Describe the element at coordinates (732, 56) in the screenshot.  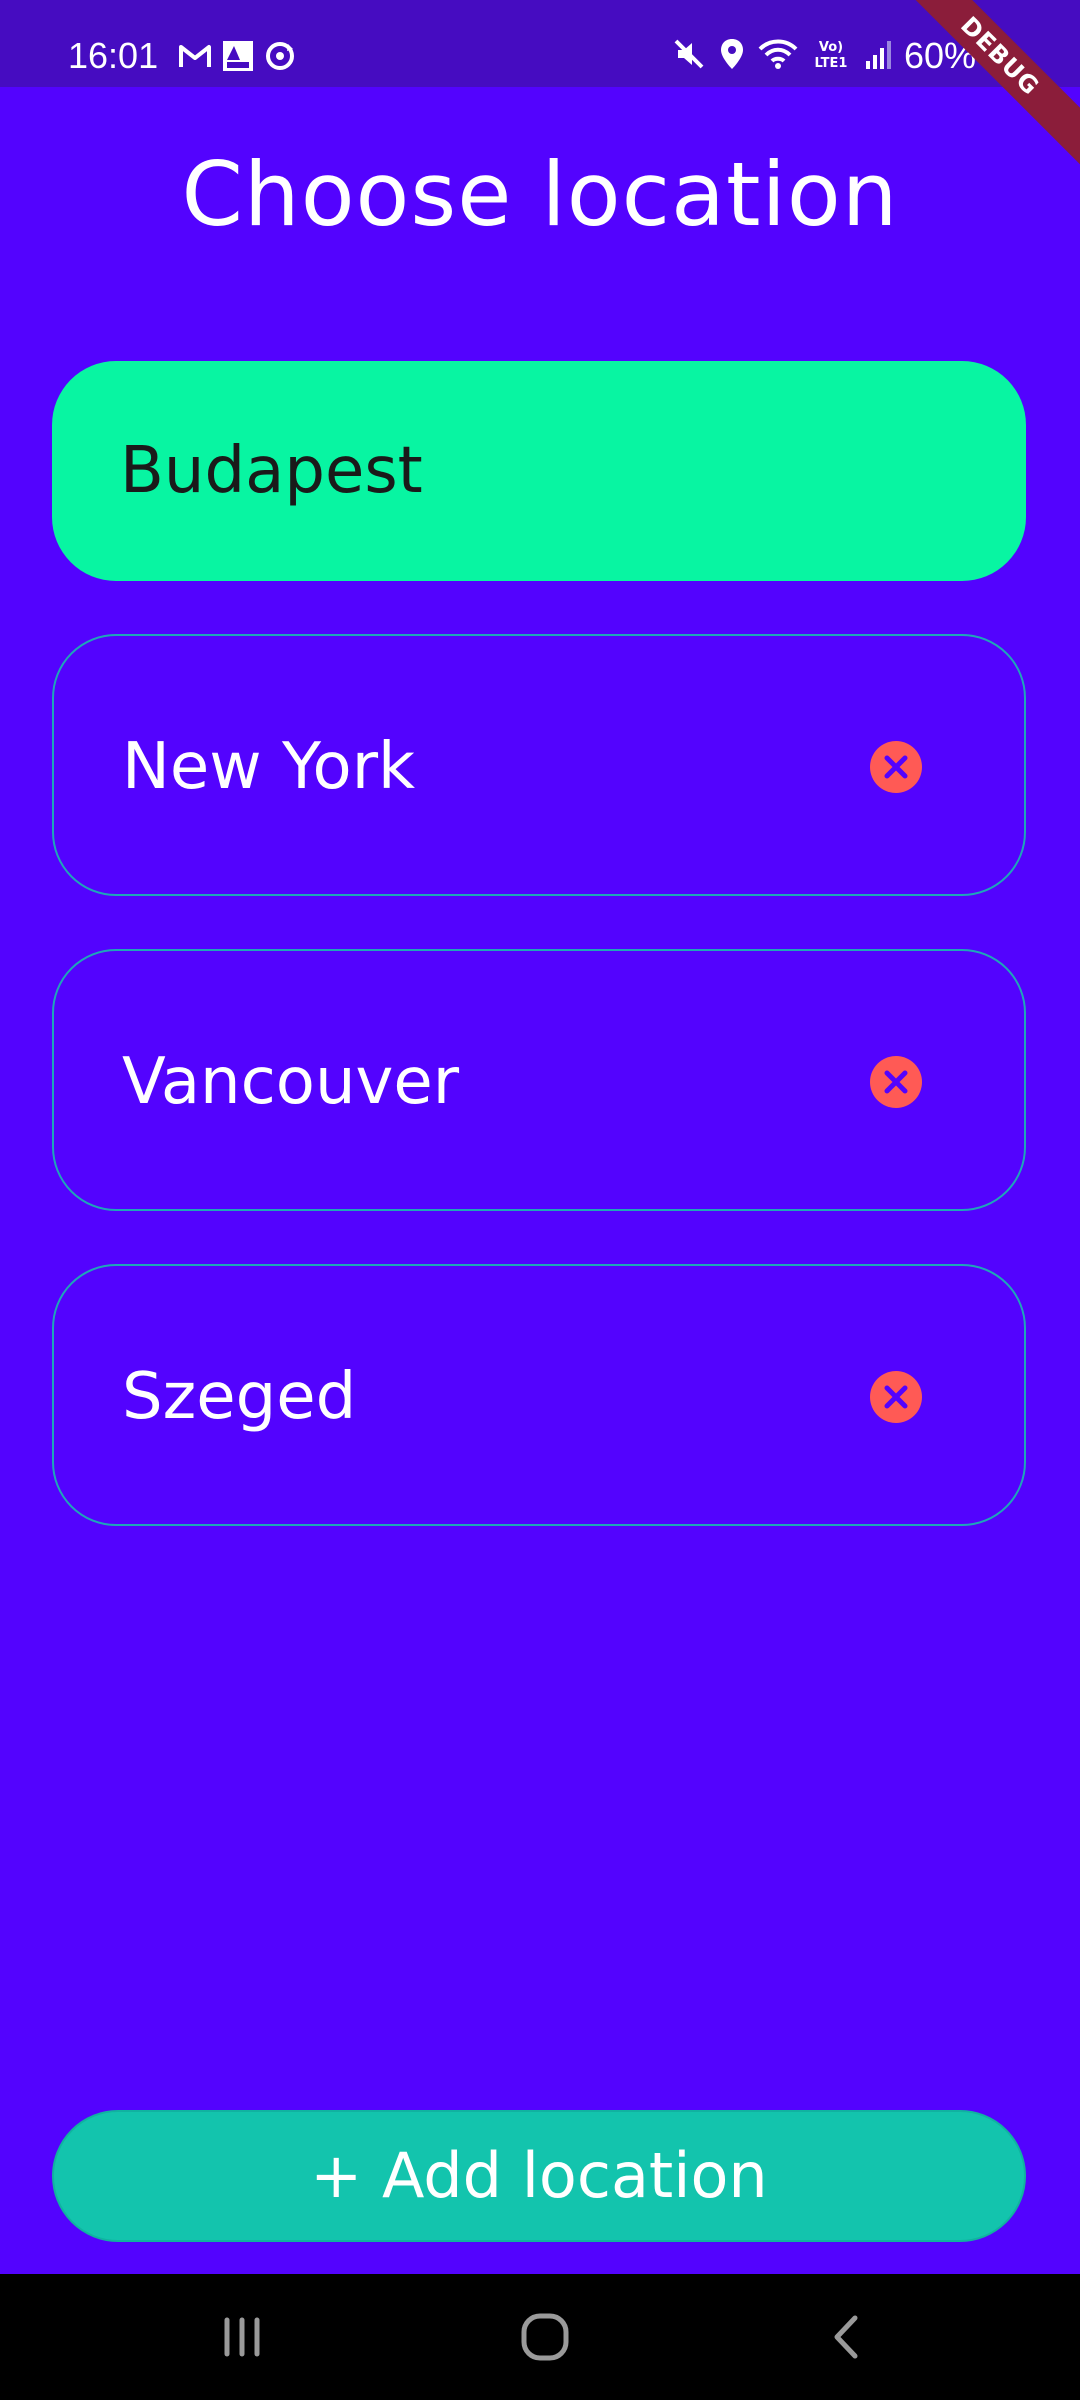
I see `location-pin-icon` at that location.